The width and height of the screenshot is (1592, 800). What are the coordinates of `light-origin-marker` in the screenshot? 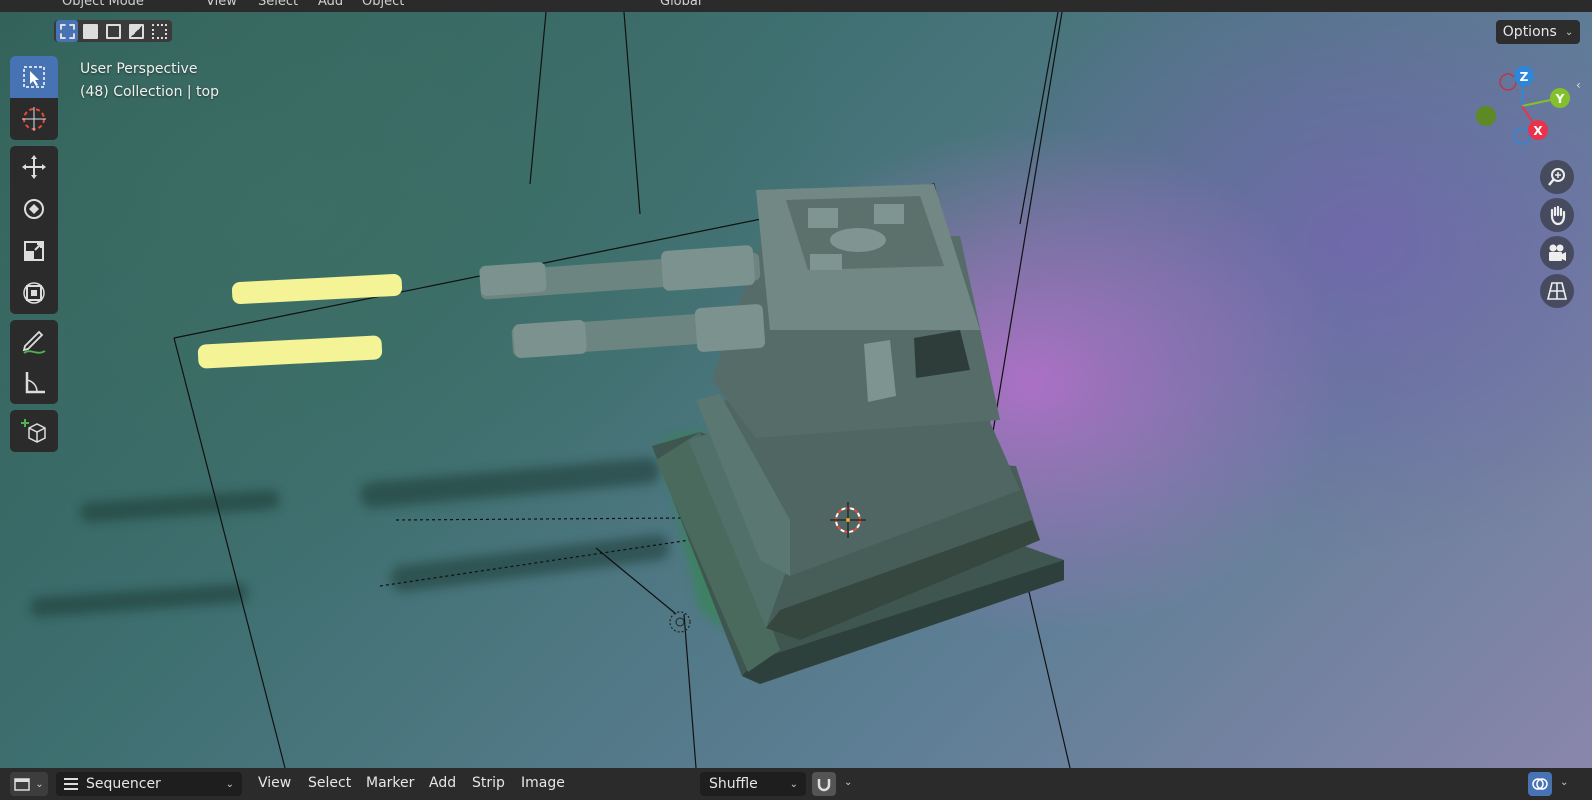 It's located at (680, 622).